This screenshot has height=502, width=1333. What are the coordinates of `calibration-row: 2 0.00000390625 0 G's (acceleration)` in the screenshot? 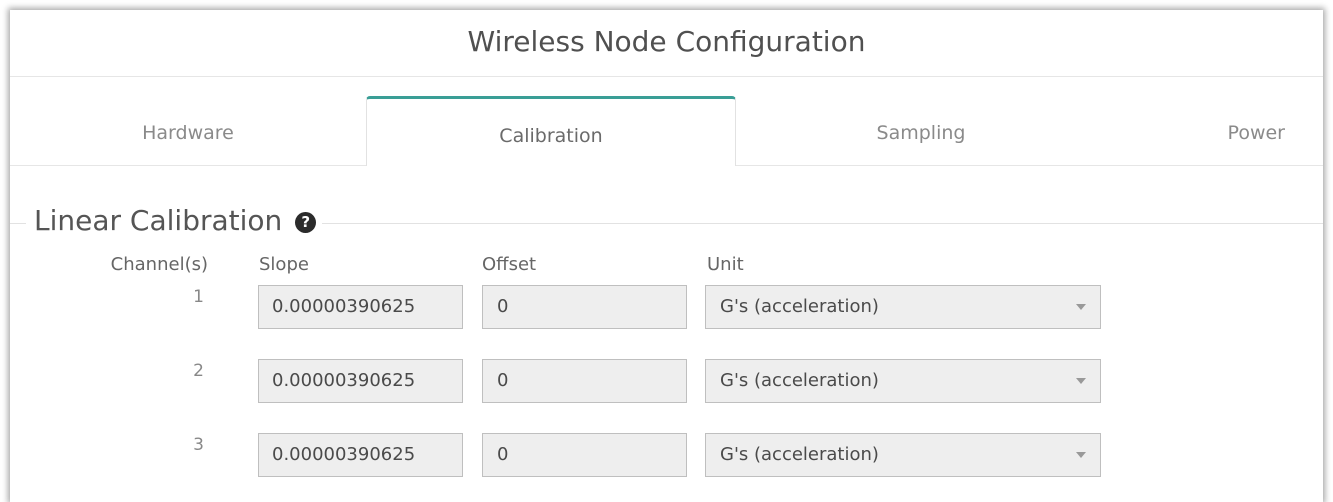 It's located at (666, 381).